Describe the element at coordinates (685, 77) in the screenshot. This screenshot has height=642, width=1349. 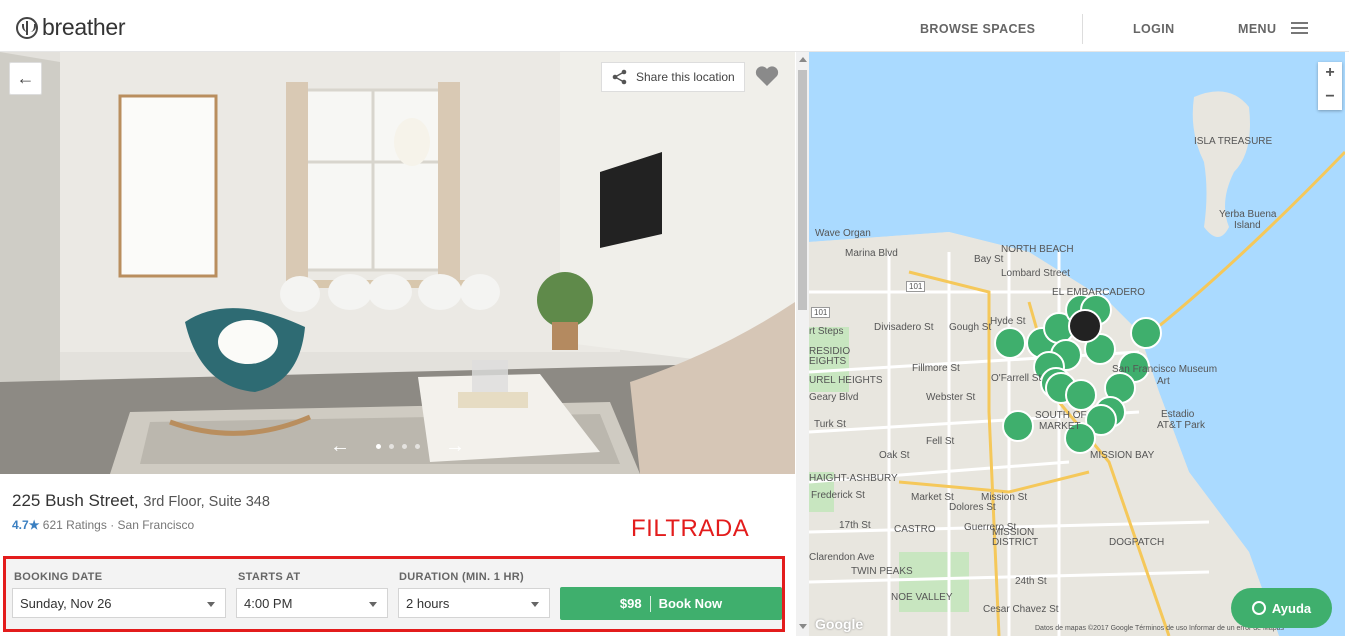
I see `share-label: Share this location` at that location.